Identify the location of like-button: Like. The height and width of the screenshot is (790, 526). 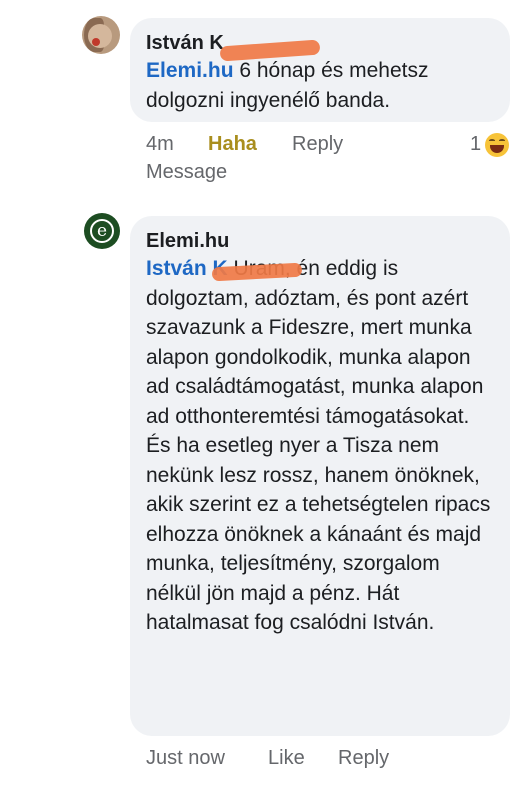
(303, 758).